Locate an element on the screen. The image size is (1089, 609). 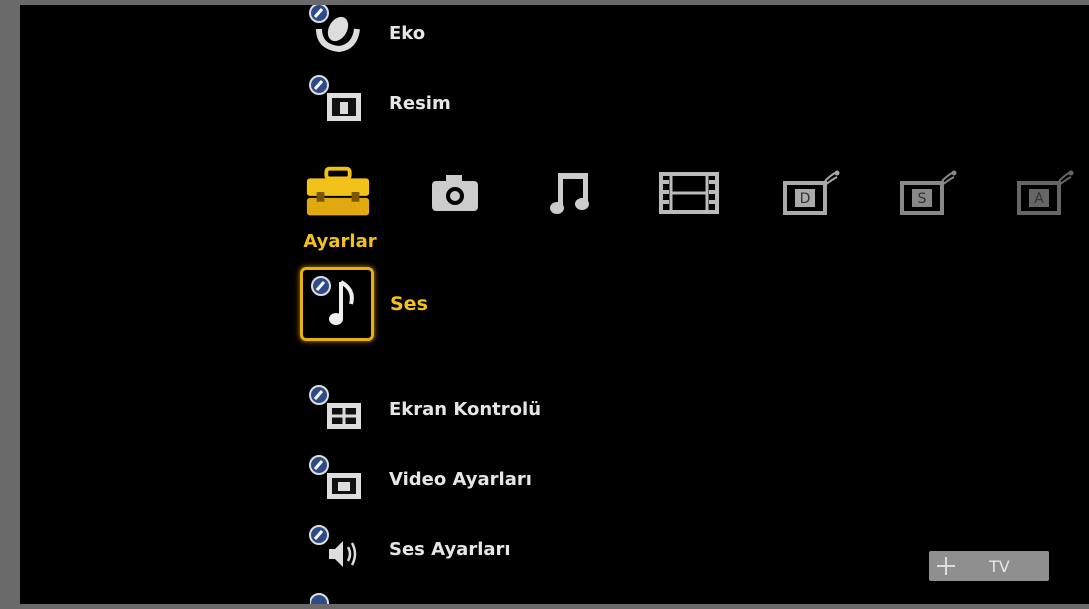
category-analog: A is located at coordinates (1045, 193).